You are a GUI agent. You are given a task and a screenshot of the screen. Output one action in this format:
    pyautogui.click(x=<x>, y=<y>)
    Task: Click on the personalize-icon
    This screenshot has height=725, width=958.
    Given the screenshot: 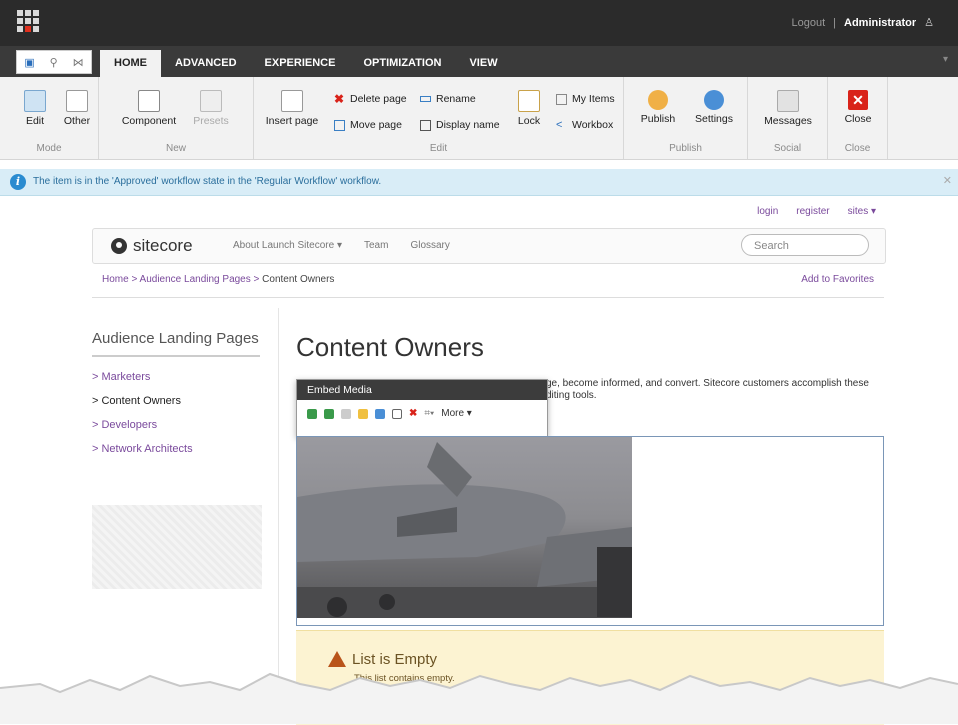 What is the action you would take?
    pyautogui.click(x=380, y=413)
    